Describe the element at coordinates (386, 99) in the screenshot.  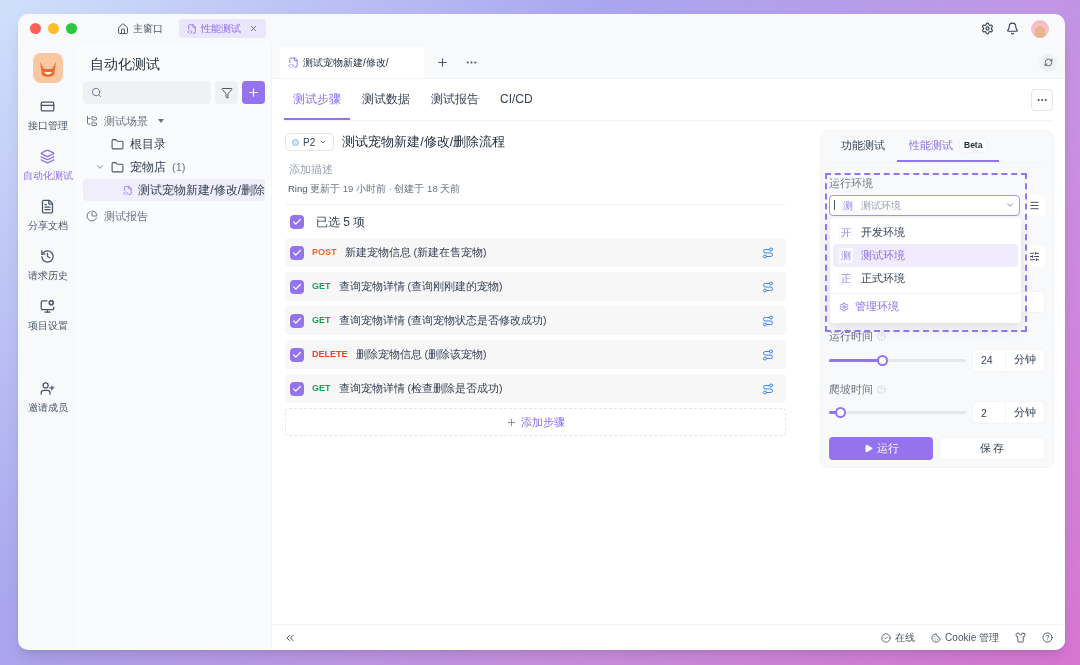
I see `tab: 测试数据` at that location.